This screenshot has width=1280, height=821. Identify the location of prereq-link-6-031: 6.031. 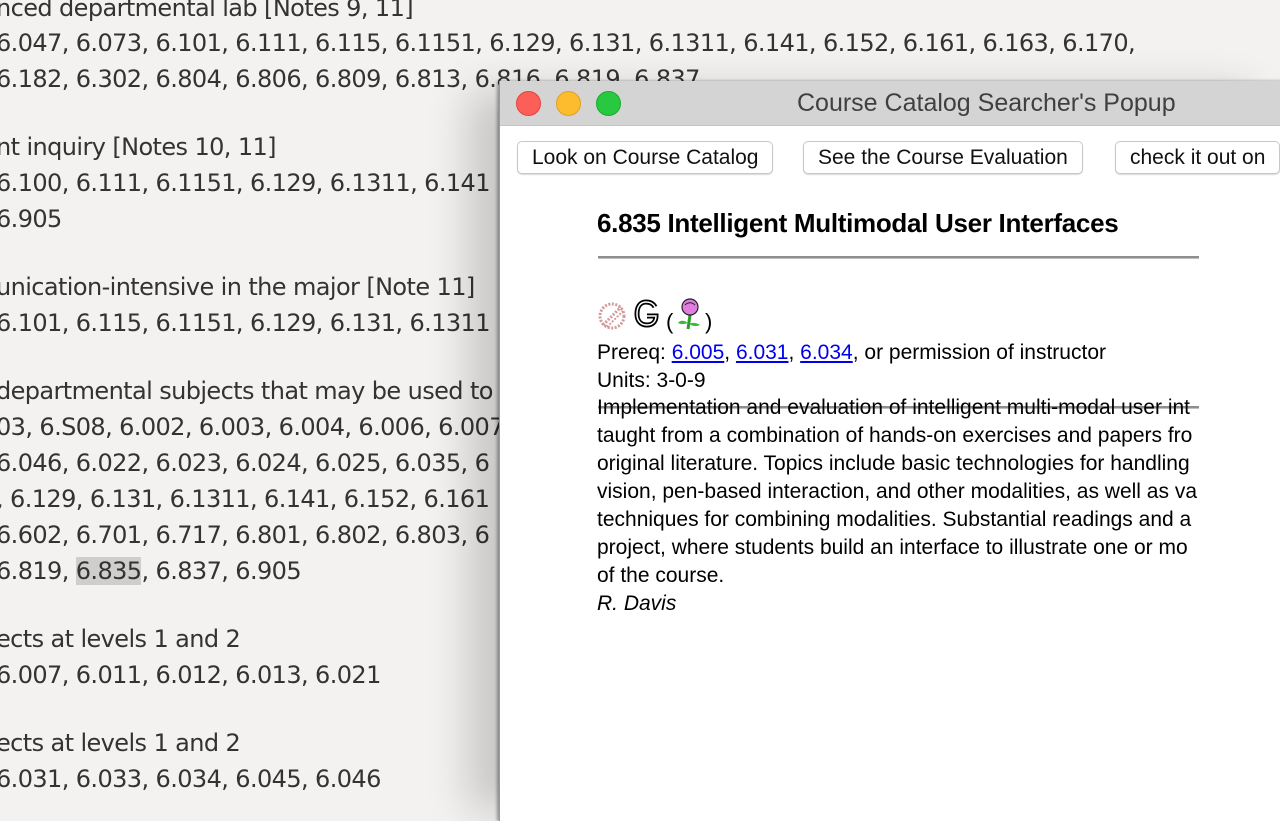
(762, 352).